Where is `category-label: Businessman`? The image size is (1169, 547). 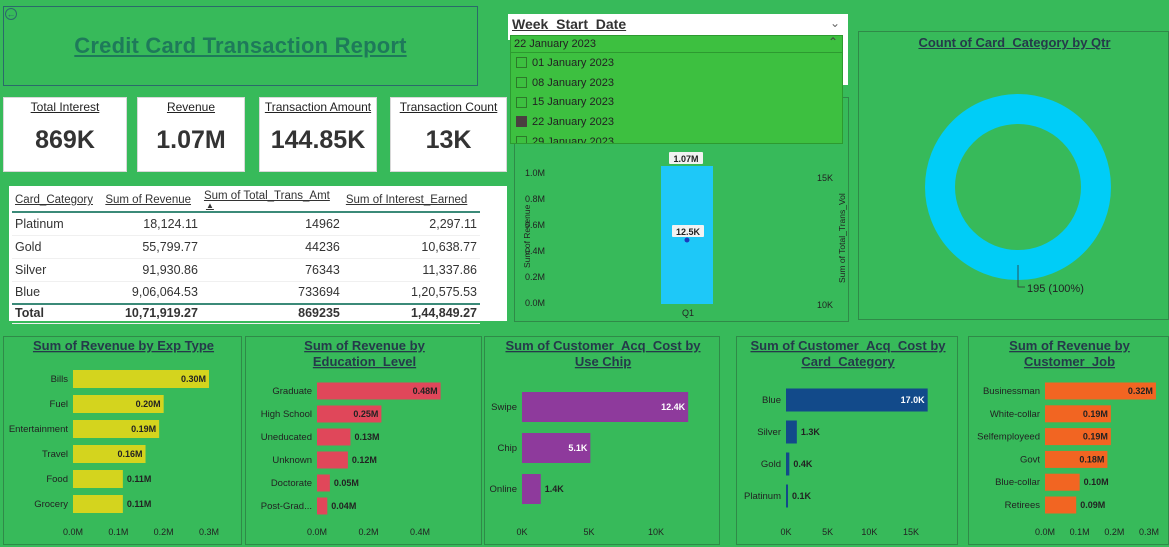 category-label: Businessman is located at coordinates (1011, 391).